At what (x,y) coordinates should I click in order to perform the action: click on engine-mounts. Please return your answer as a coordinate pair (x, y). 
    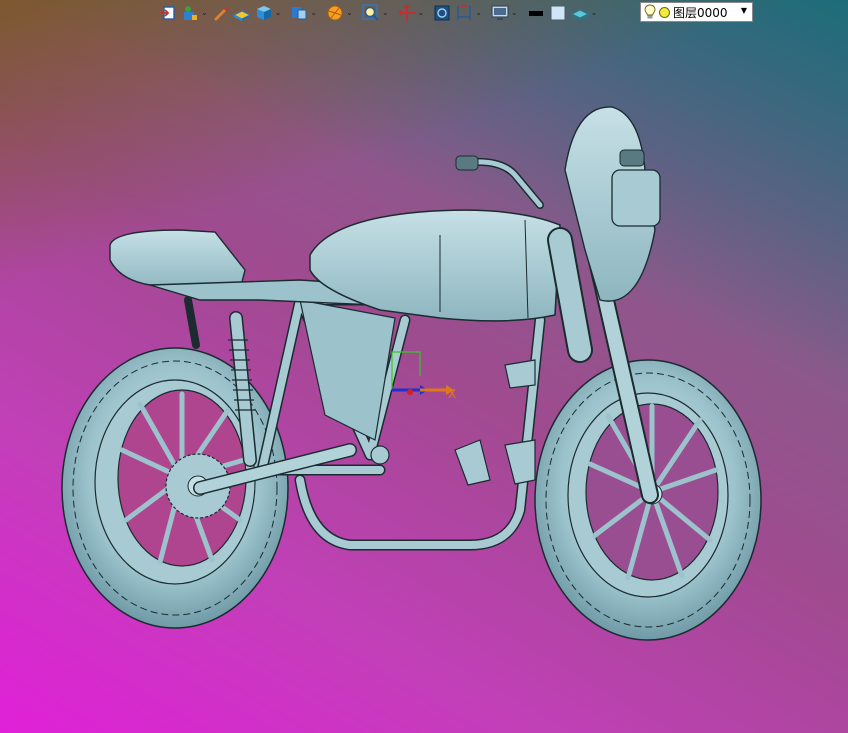
    Looking at the image, I should click on (453, 422).